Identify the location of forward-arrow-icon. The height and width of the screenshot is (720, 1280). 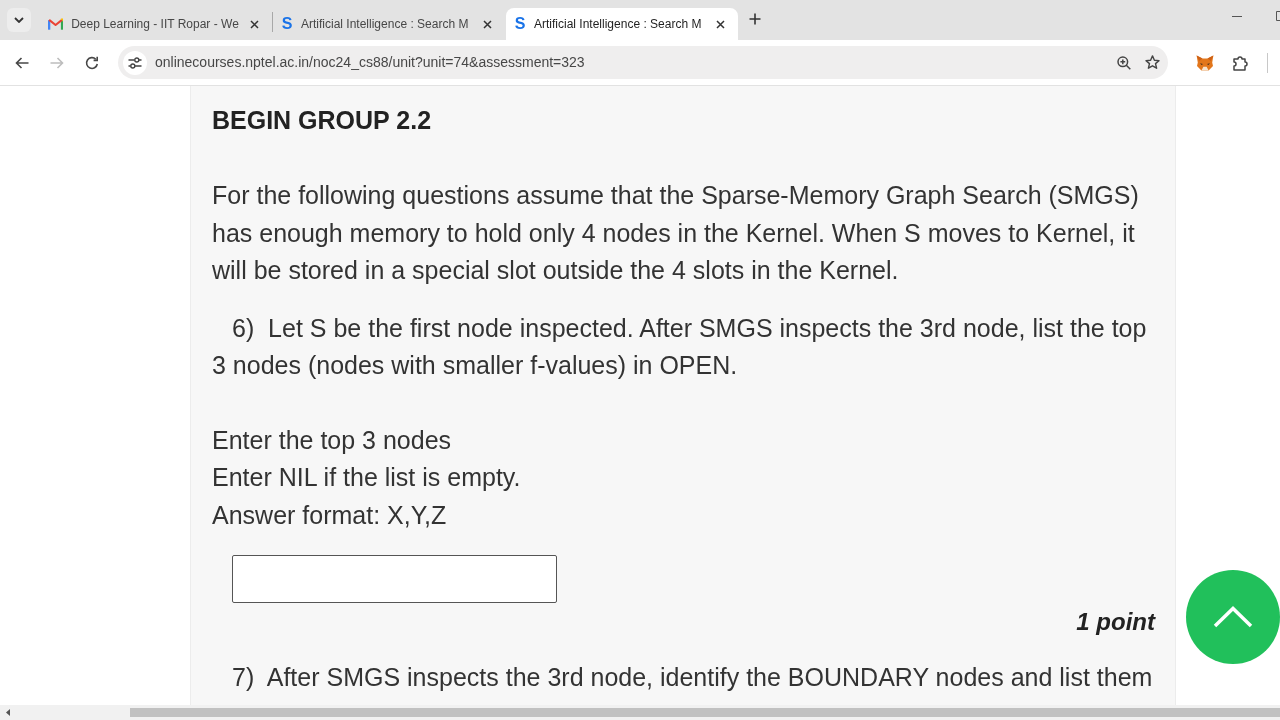
(57, 62).